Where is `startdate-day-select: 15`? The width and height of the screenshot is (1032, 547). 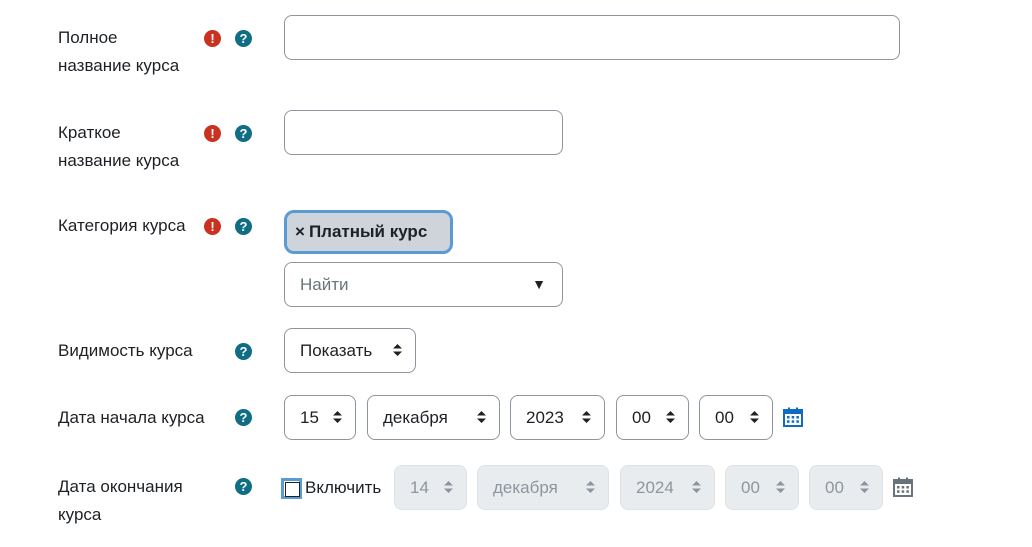 startdate-day-select: 15 is located at coordinates (320, 417).